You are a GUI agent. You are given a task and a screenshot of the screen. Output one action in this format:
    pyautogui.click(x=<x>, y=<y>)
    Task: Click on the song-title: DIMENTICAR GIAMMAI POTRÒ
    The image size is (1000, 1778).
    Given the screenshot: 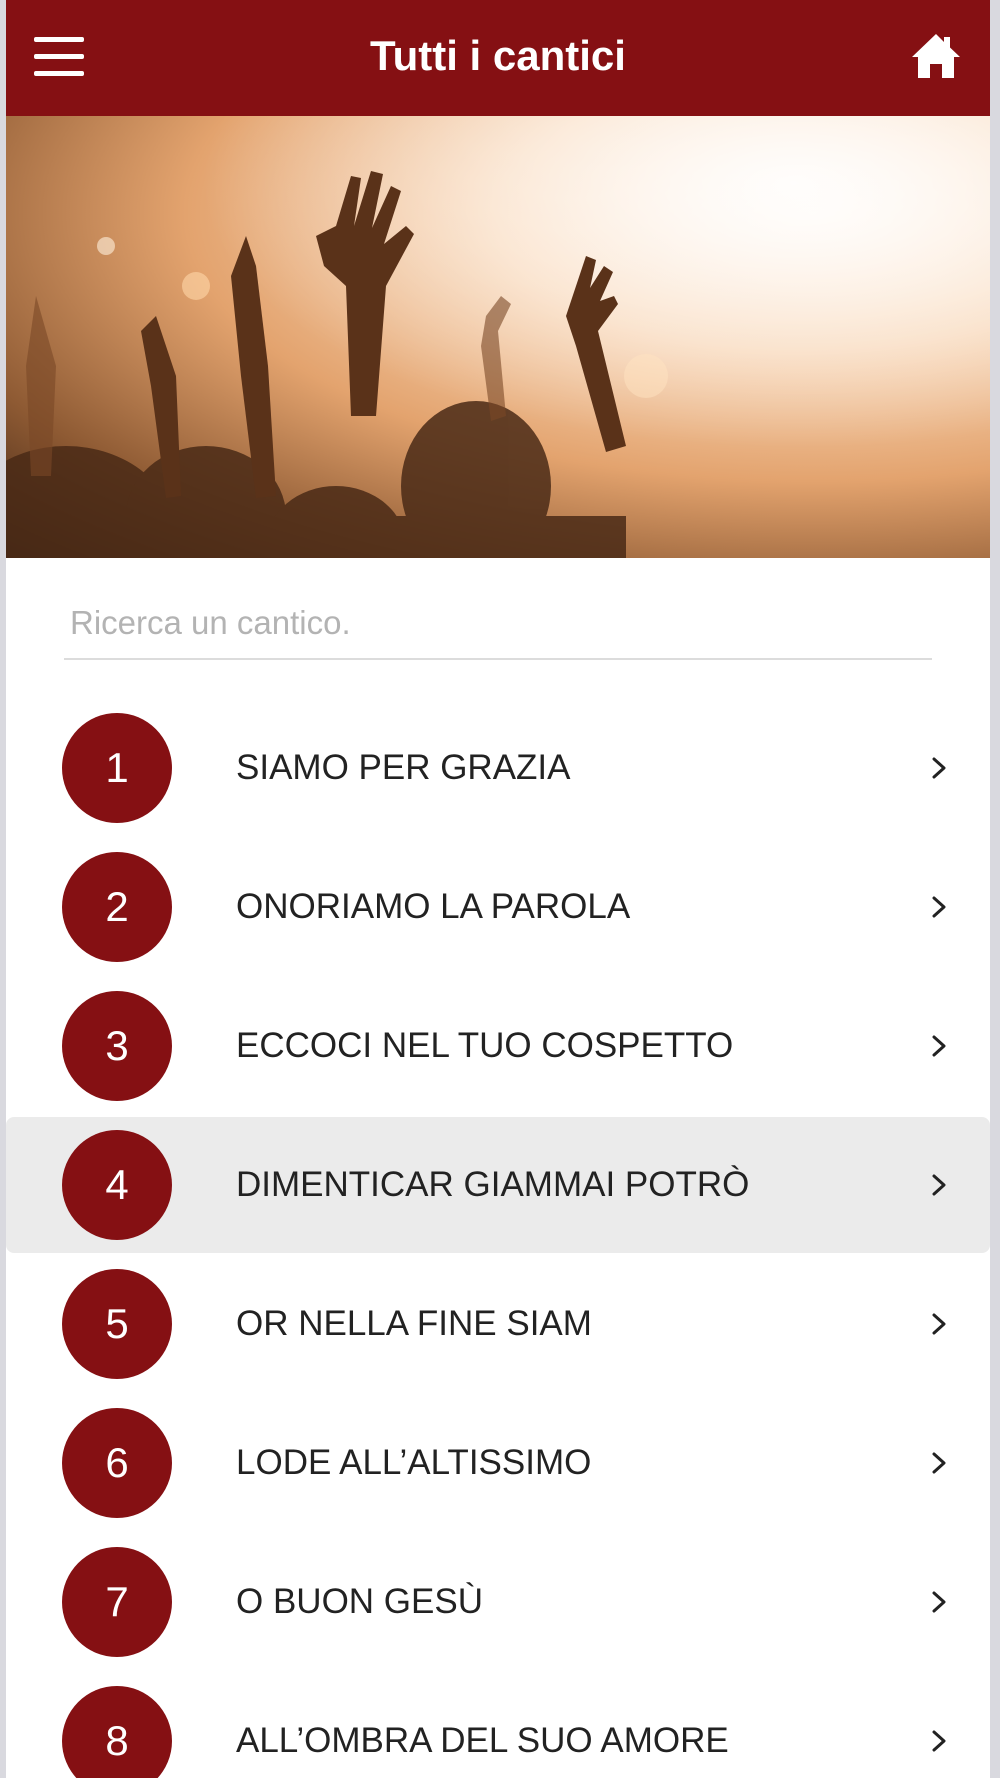 What is the action you would take?
    pyautogui.click(x=493, y=1184)
    